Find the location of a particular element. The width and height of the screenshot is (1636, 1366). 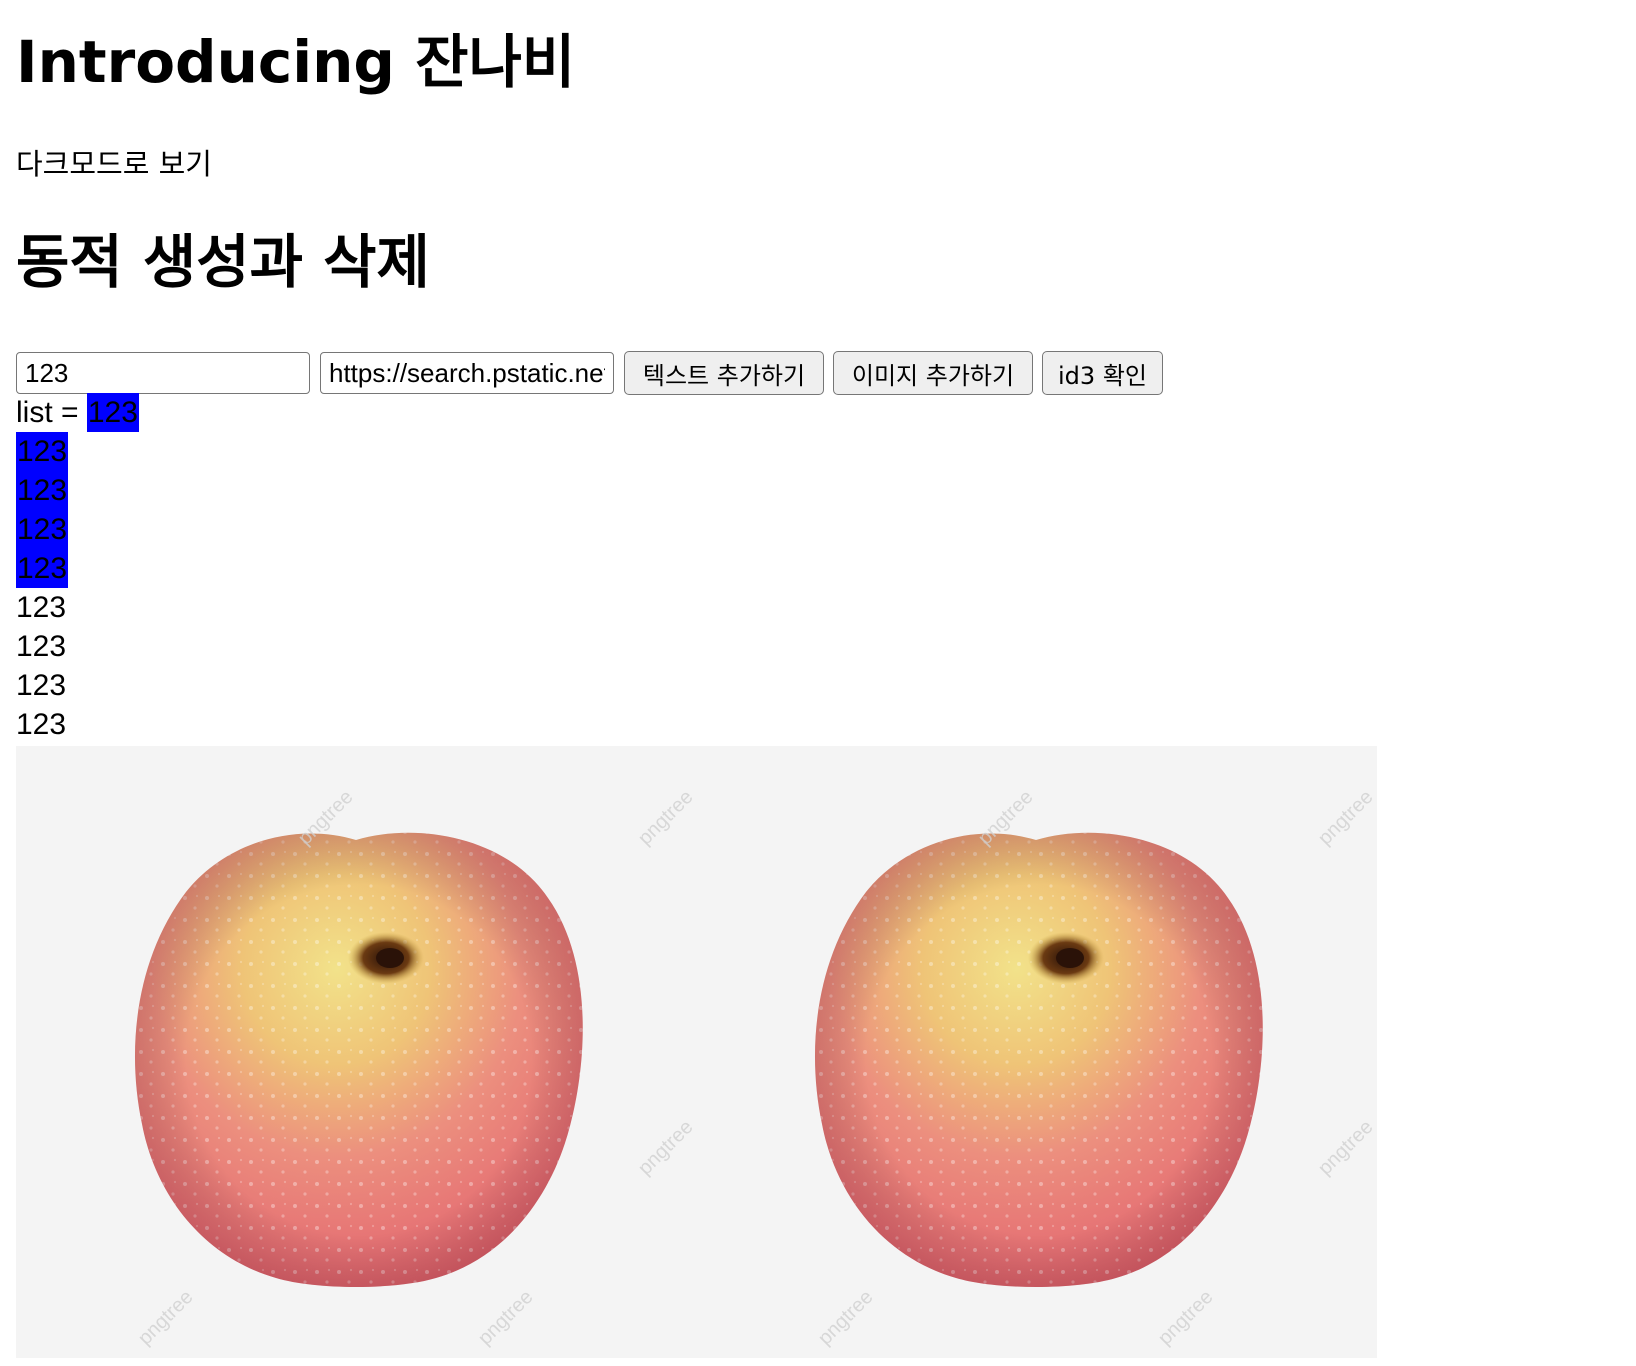

controls-row: 텍스트 추가하기 이미지 추가하기 id3 확인 is located at coordinates (589, 373).